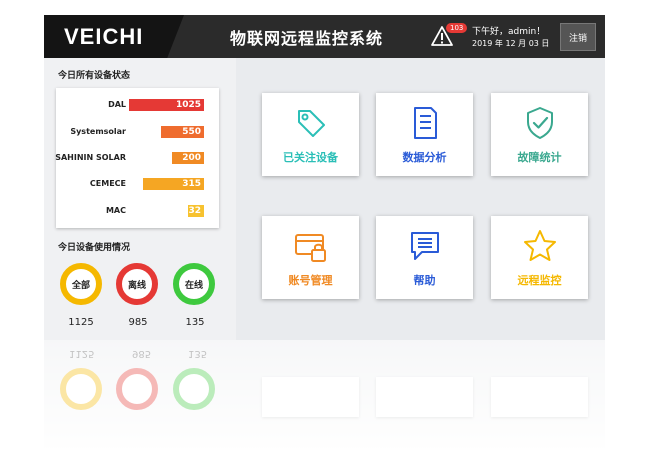 This screenshot has height=450, width=650. What do you see at coordinates (195, 322) in the screenshot?
I see `usage-count-online: 135` at bounding box center [195, 322].